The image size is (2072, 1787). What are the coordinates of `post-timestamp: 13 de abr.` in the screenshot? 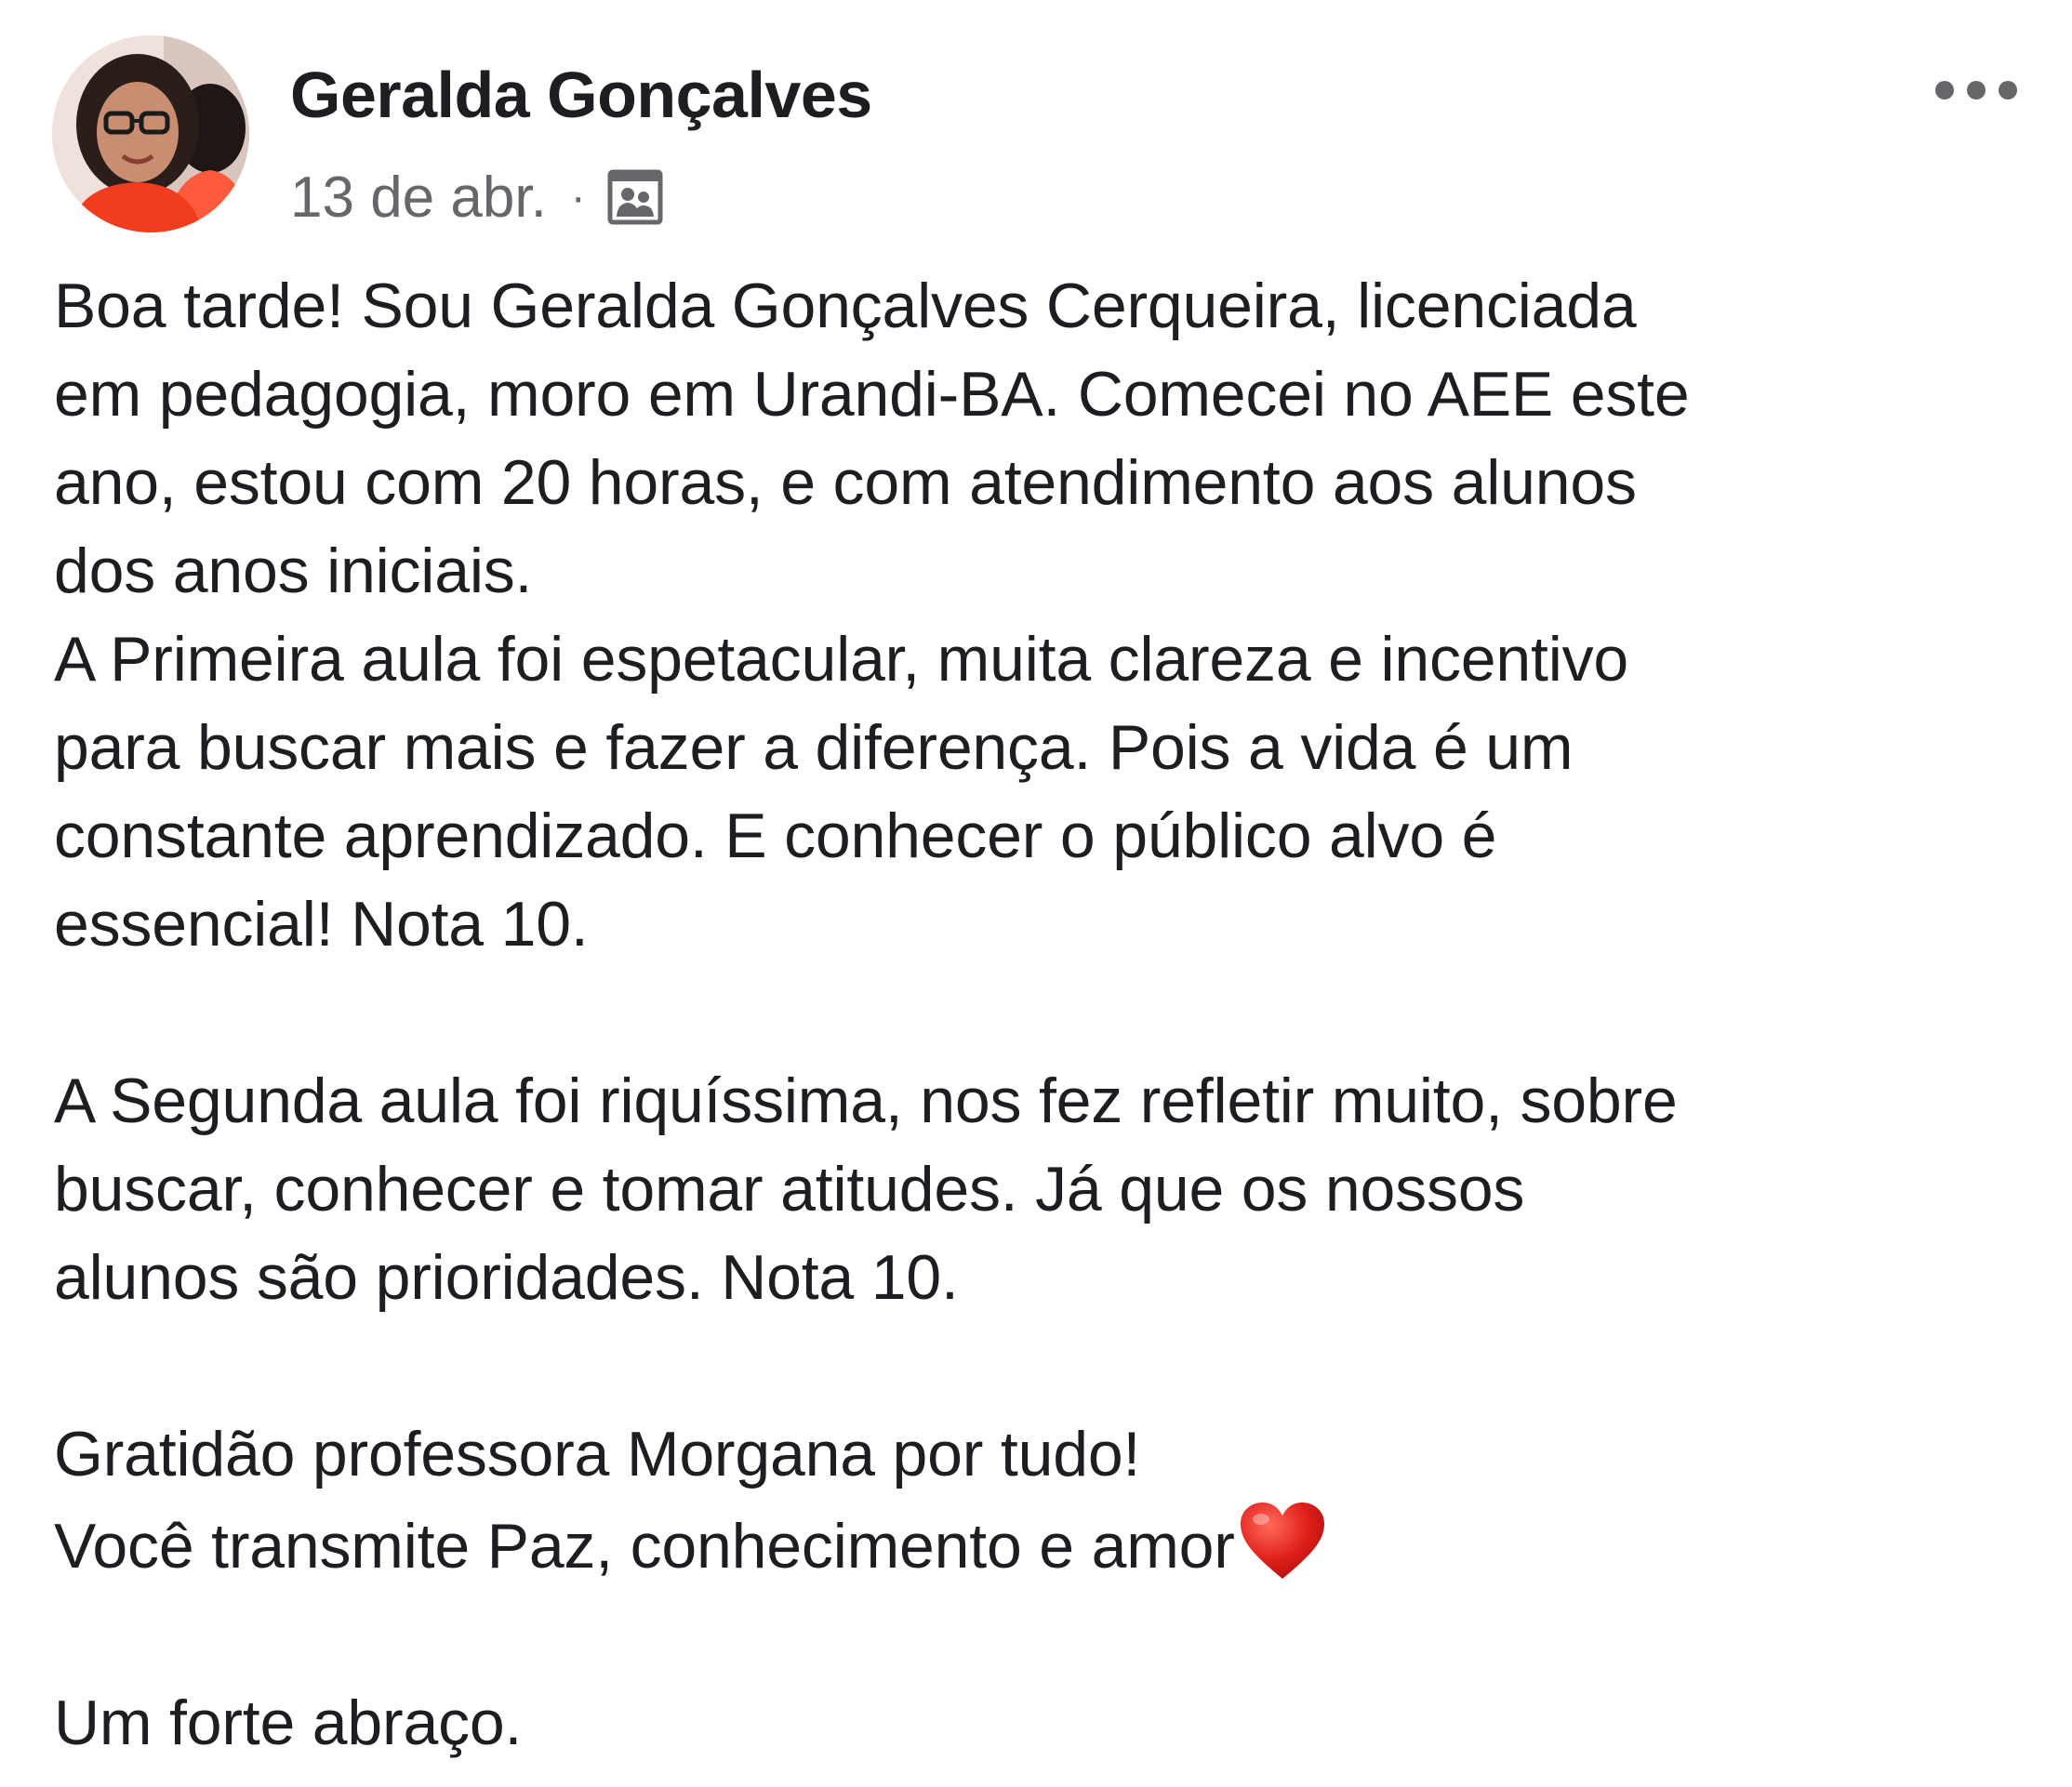 It's located at (418, 198).